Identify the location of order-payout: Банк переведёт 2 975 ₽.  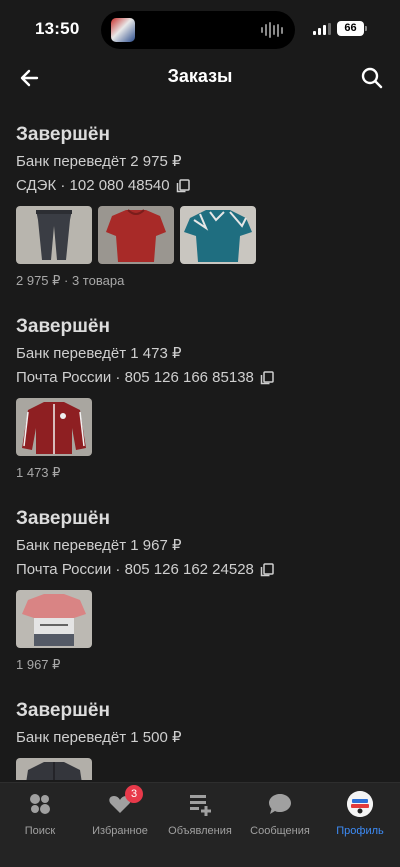
(99, 161).